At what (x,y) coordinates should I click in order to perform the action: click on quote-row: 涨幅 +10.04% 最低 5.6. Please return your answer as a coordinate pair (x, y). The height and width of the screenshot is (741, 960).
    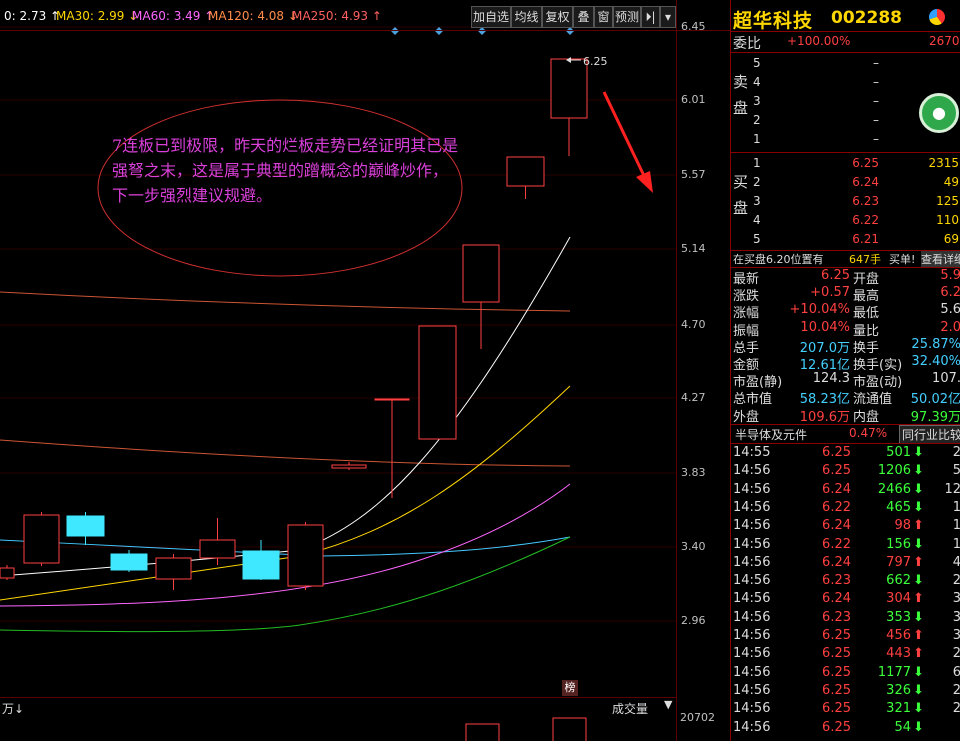
    Looking at the image, I should click on (845, 312).